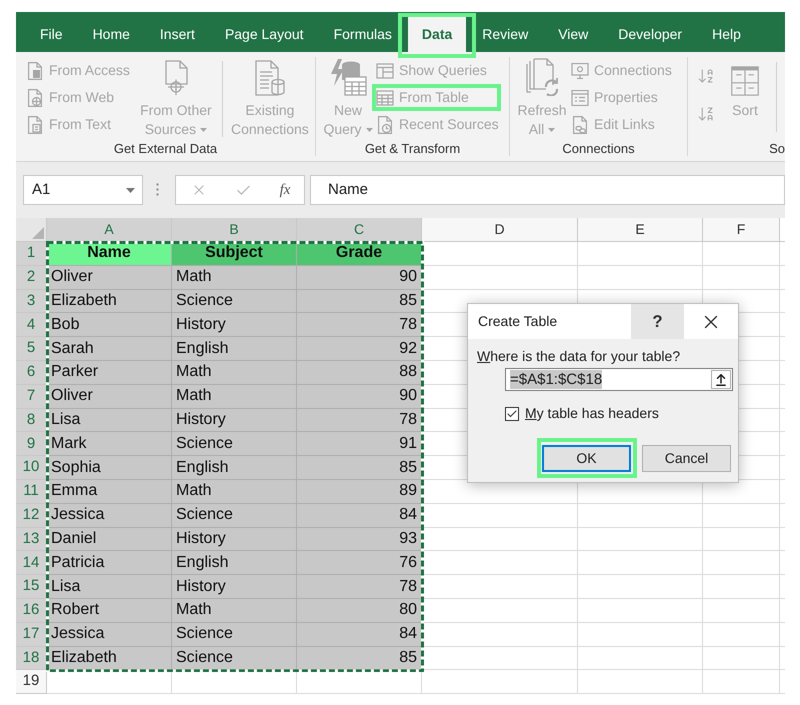 The image size is (800, 705). I want to click on column-header: F, so click(741, 230).